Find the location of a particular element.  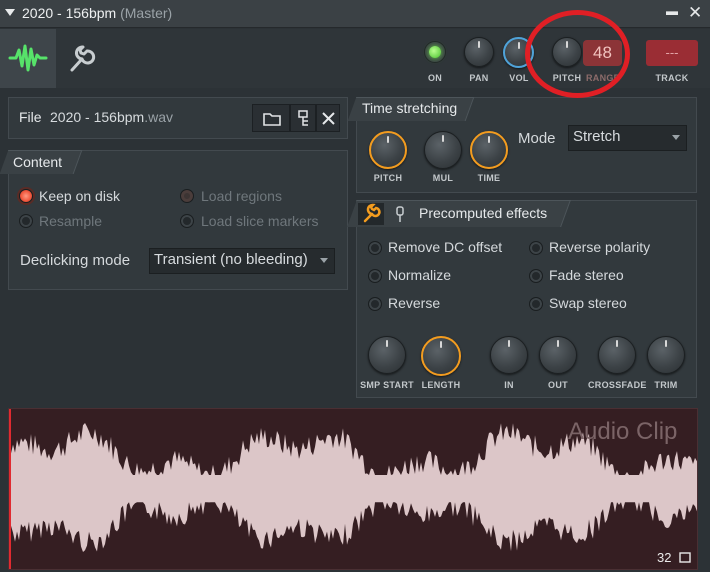

crossfade-knob is located at coordinates (617, 355).